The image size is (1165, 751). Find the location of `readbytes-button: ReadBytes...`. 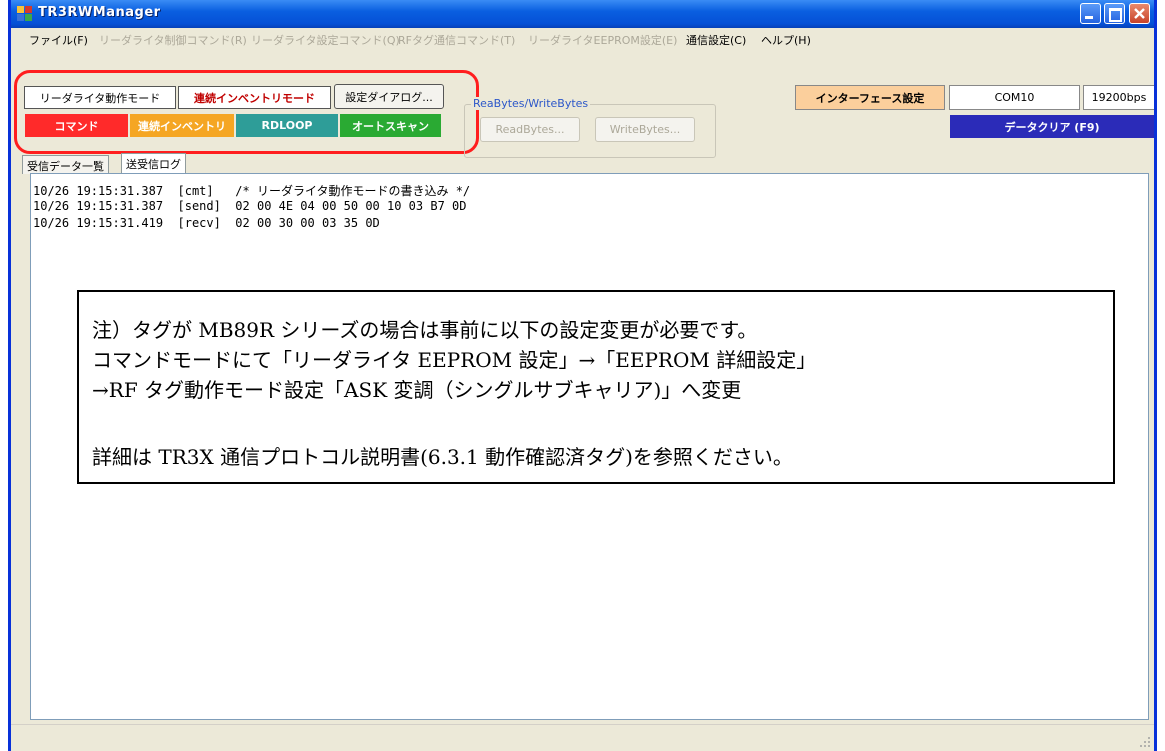

readbytes-button: ReadBytes... is located at coordinates (530, 129).